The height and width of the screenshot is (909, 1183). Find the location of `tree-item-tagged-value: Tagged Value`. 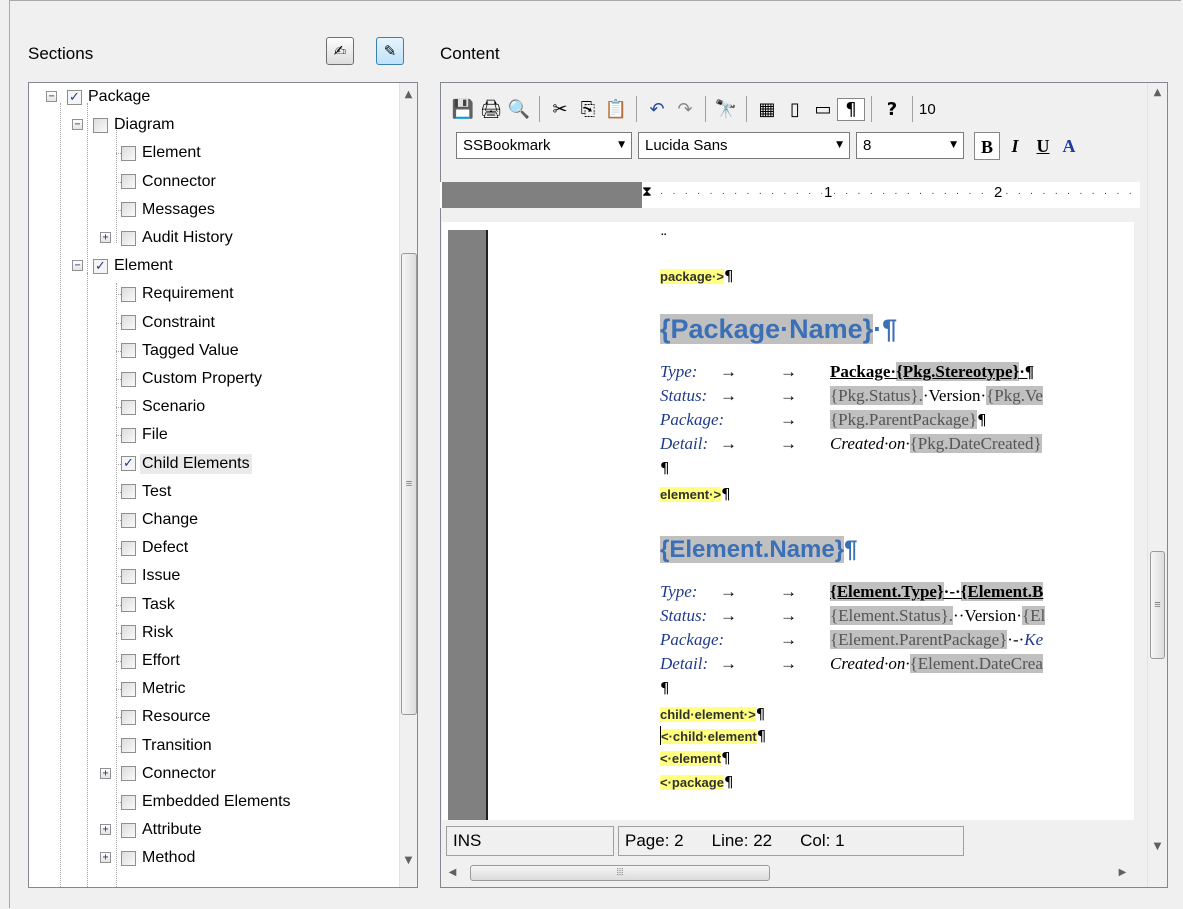

tree-item-tagged-value: Tagged Value is located at coordinates (181, 351).